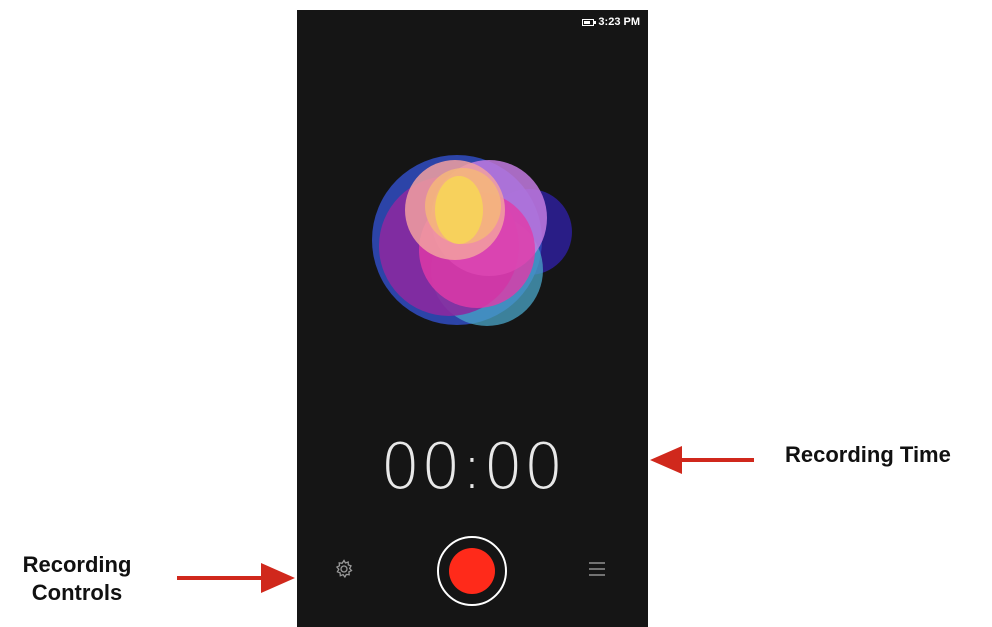  What do you see at coordinates (459, 210) in the screenshot?
I see `visualizer-blob-yellow` at bounding box center [459, 210].